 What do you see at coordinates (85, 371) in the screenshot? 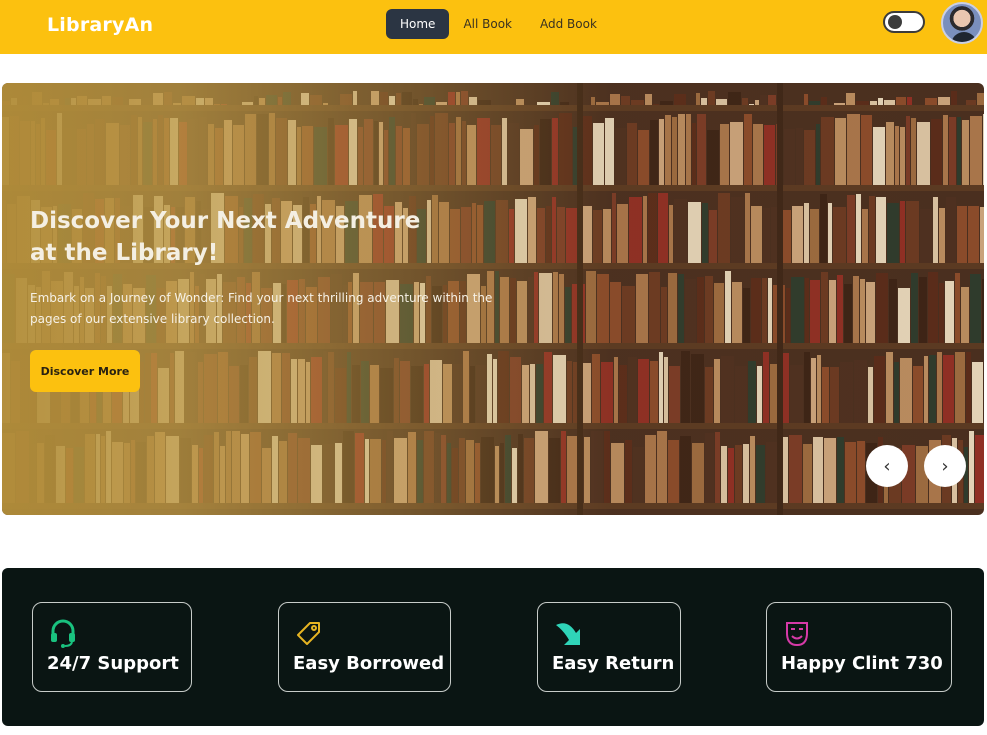
I see `discover-more-button: Discover More` at bounding box center [85, 371].